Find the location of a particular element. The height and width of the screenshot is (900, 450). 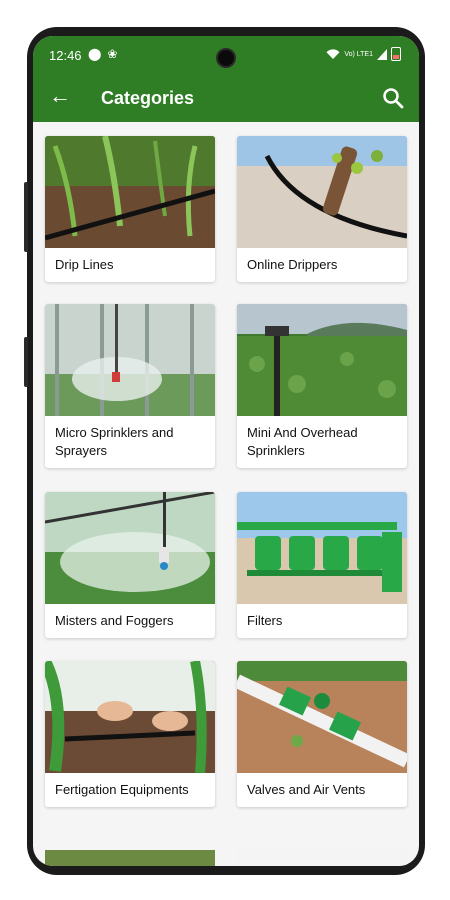

power-button is located at coordinates (26, 362).